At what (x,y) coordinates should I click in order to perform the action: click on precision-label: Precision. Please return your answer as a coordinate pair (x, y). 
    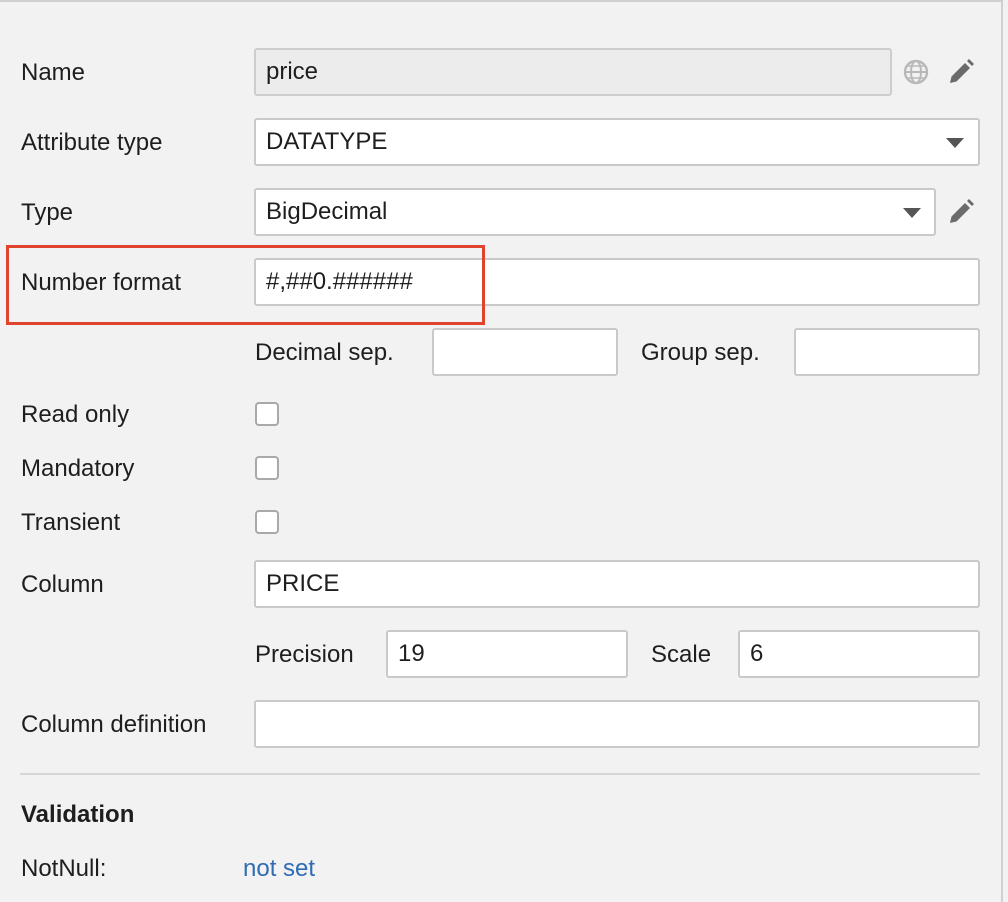
    Looking at the image, I should click on (304, 654).